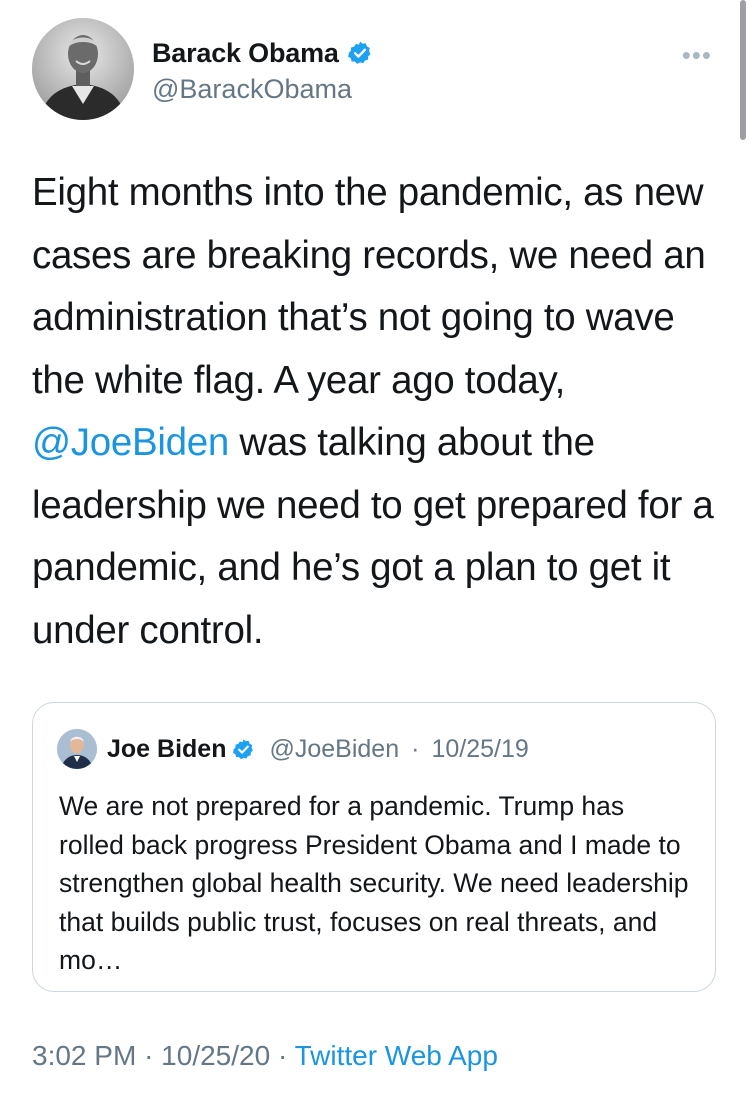  What do you see at coordinates (262, 89) in the screenshot?
I see `author-handle: @BarackObama` at bounding box center [262, 89].